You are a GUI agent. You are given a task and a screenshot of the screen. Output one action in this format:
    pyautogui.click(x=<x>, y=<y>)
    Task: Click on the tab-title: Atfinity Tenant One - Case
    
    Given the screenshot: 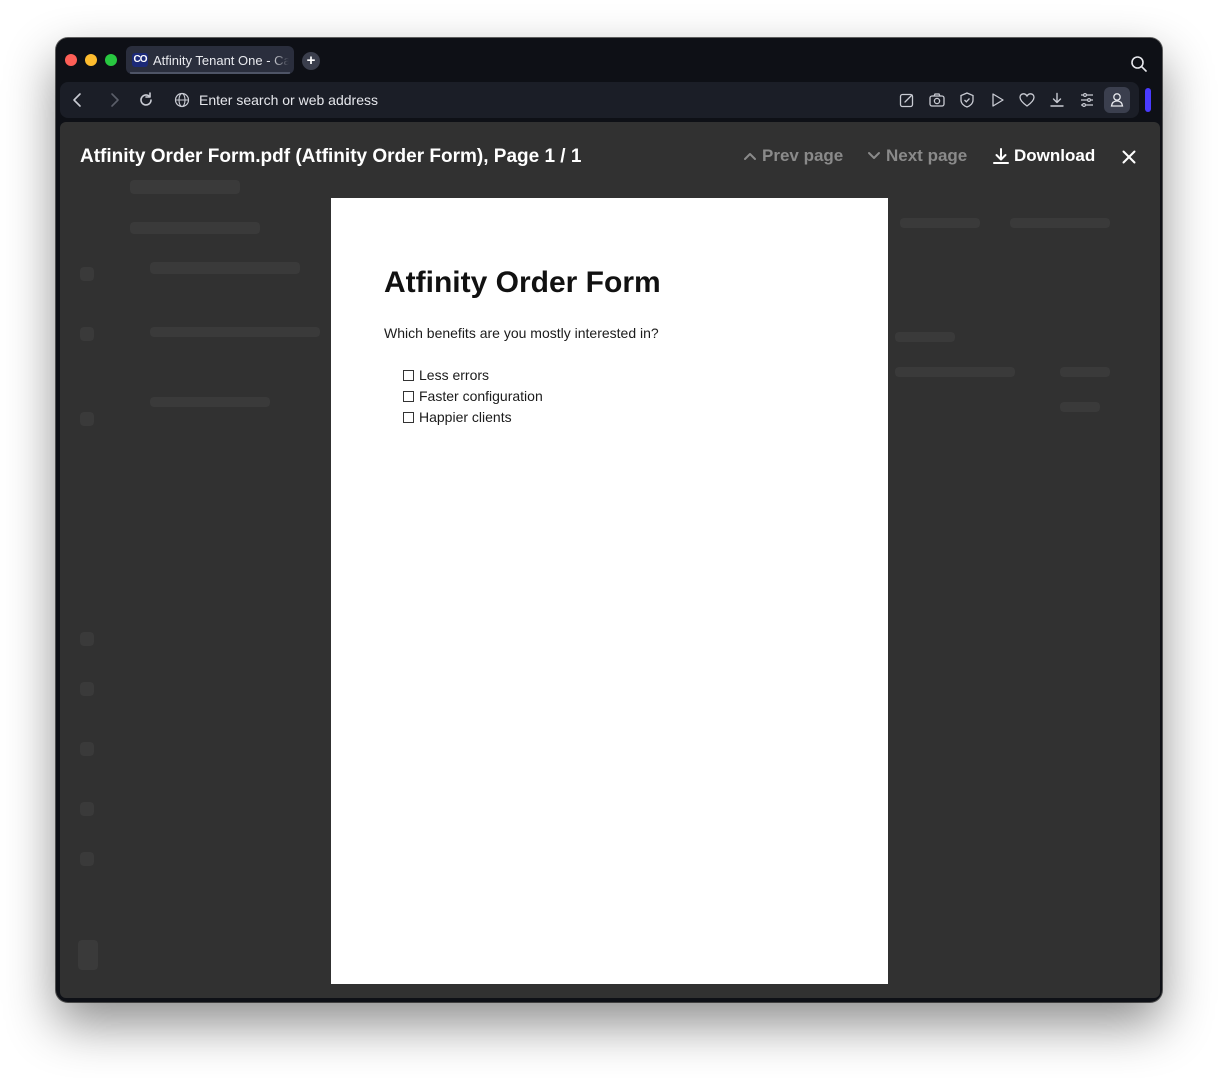 What is the action you would take?
    pyautogui.click(x=221, y=61)
    